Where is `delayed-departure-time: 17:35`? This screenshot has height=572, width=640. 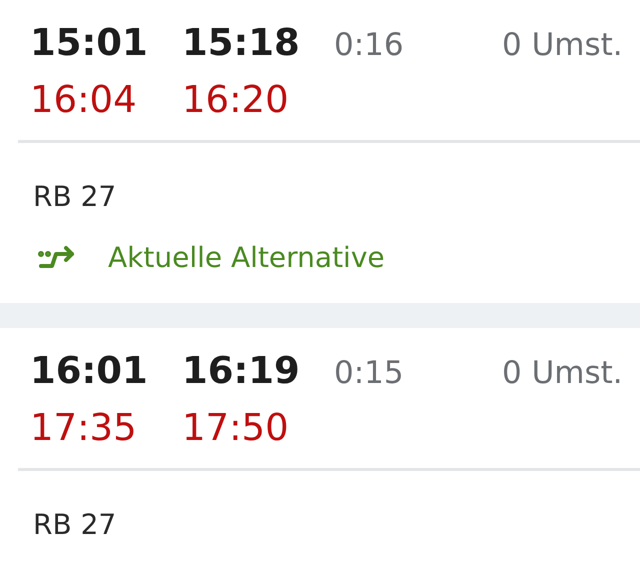 delayed-departure-time: 17:35 is located at coordinates (84, 428).